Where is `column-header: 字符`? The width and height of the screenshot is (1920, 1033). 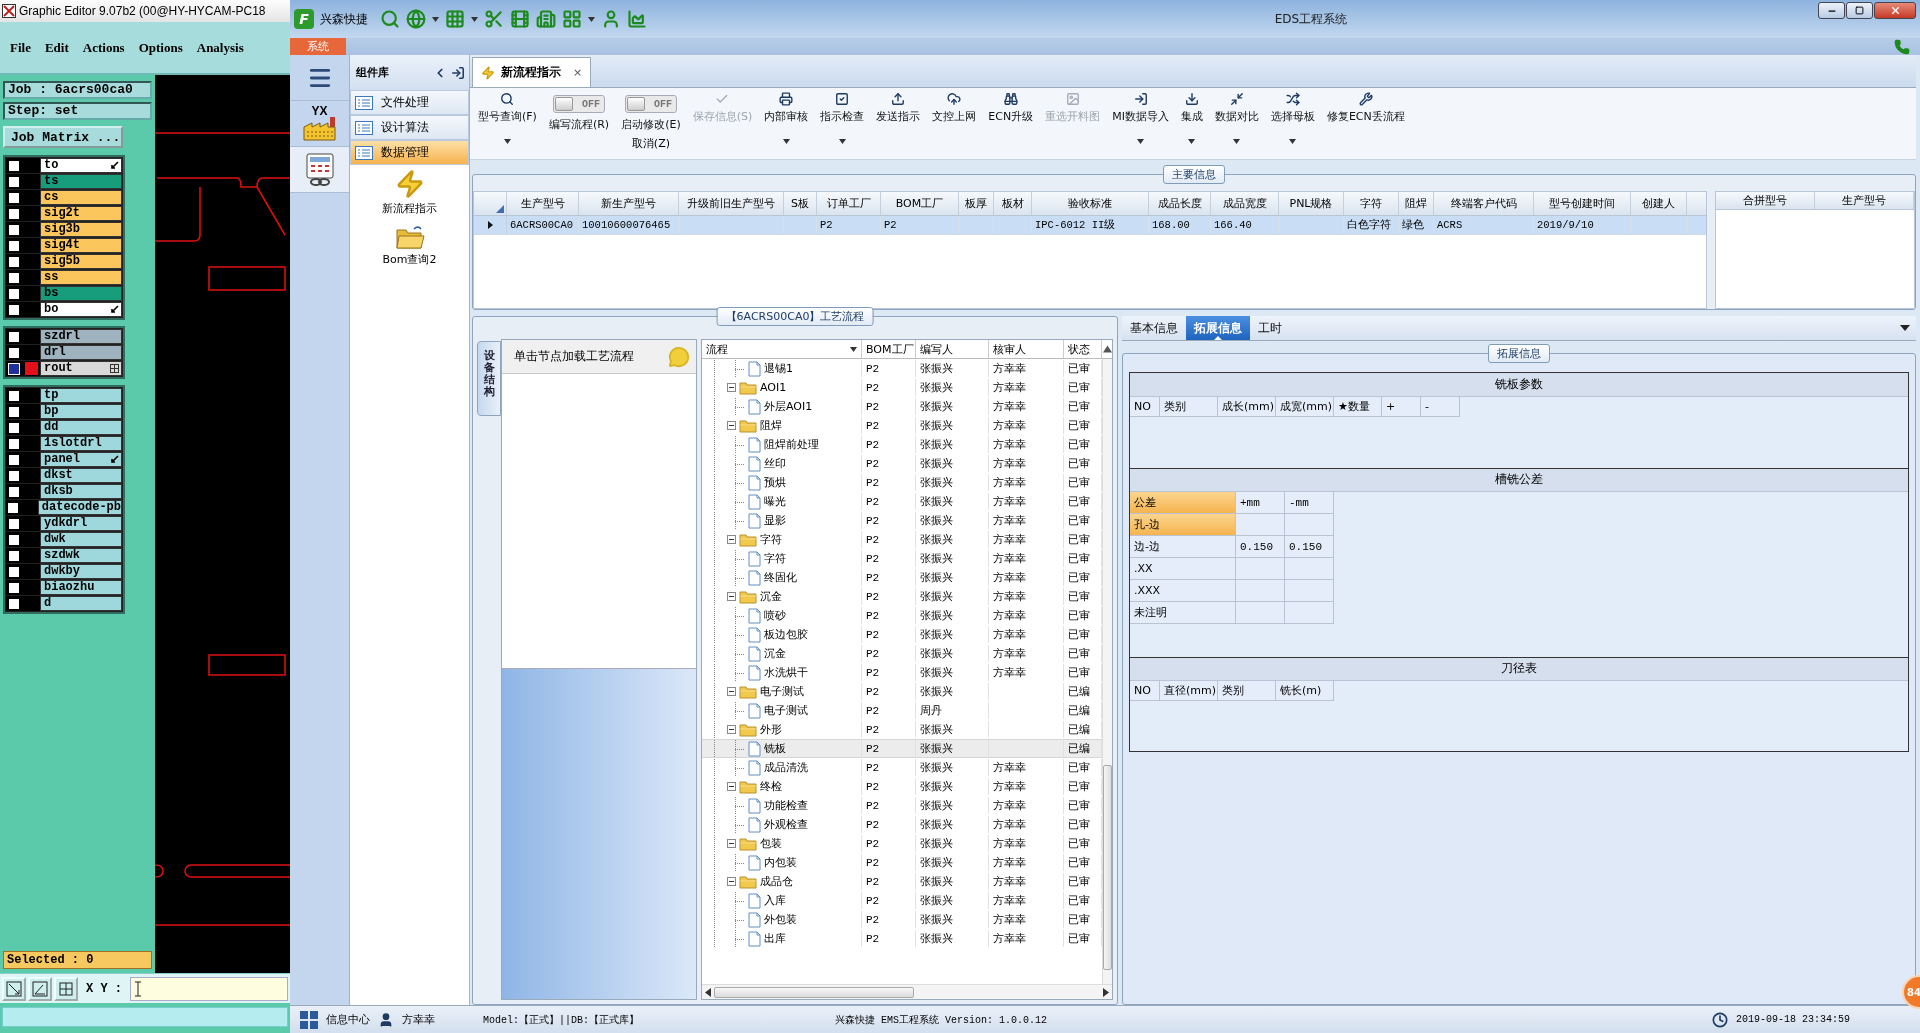
column-header: 字符 is located at coordinates (1371, 203).